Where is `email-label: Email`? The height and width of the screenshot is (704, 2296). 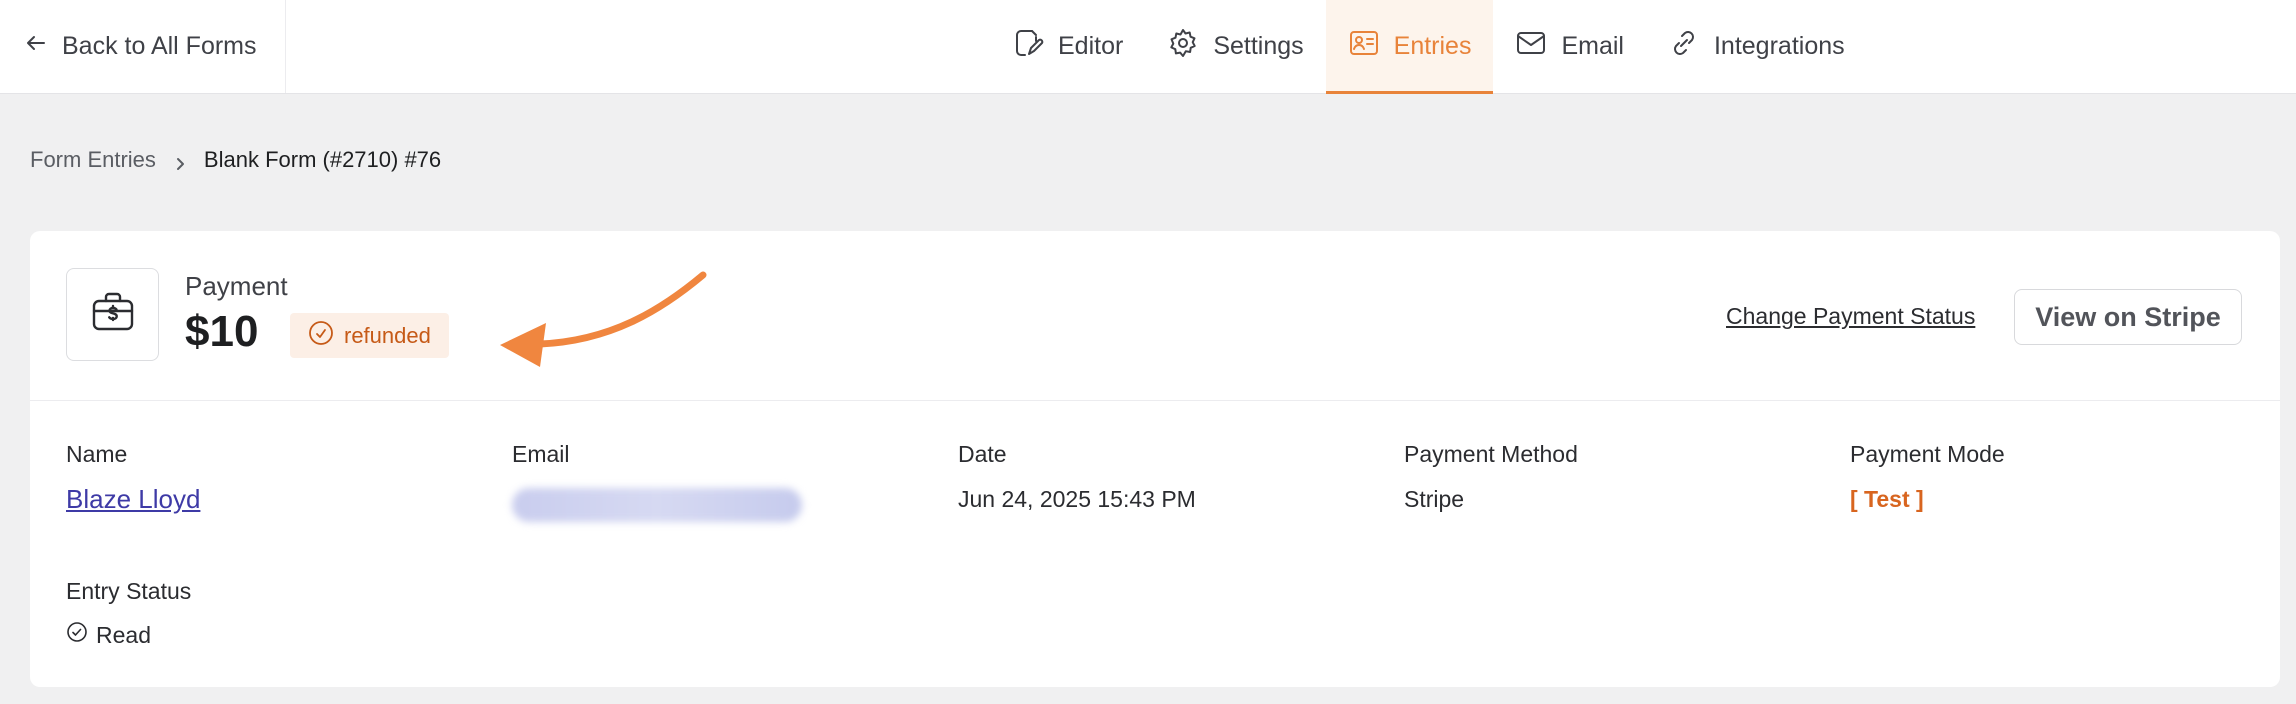
email-label: Email is located at coordinates (541, 454).